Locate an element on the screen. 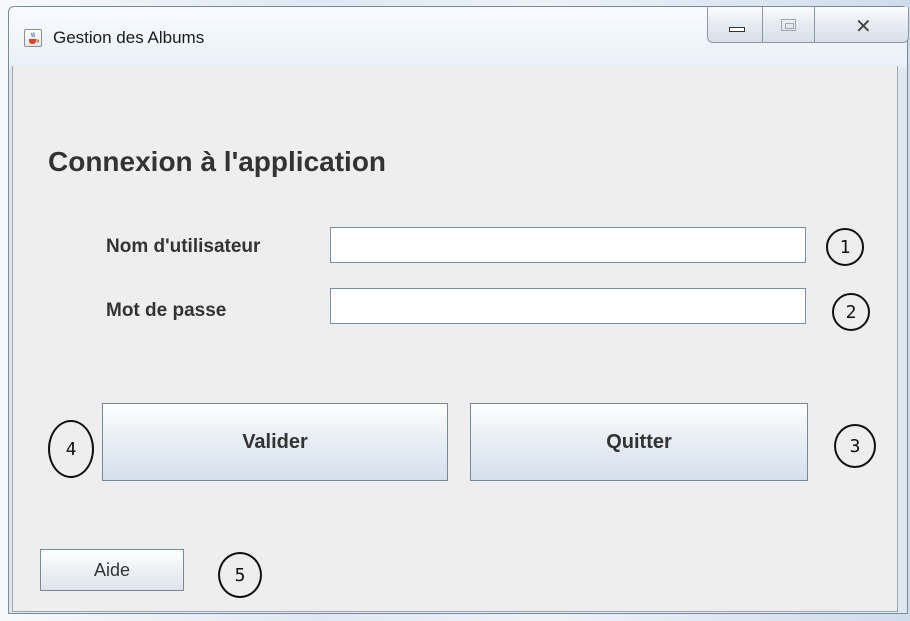  username-input is located at coordinates (568, 245).